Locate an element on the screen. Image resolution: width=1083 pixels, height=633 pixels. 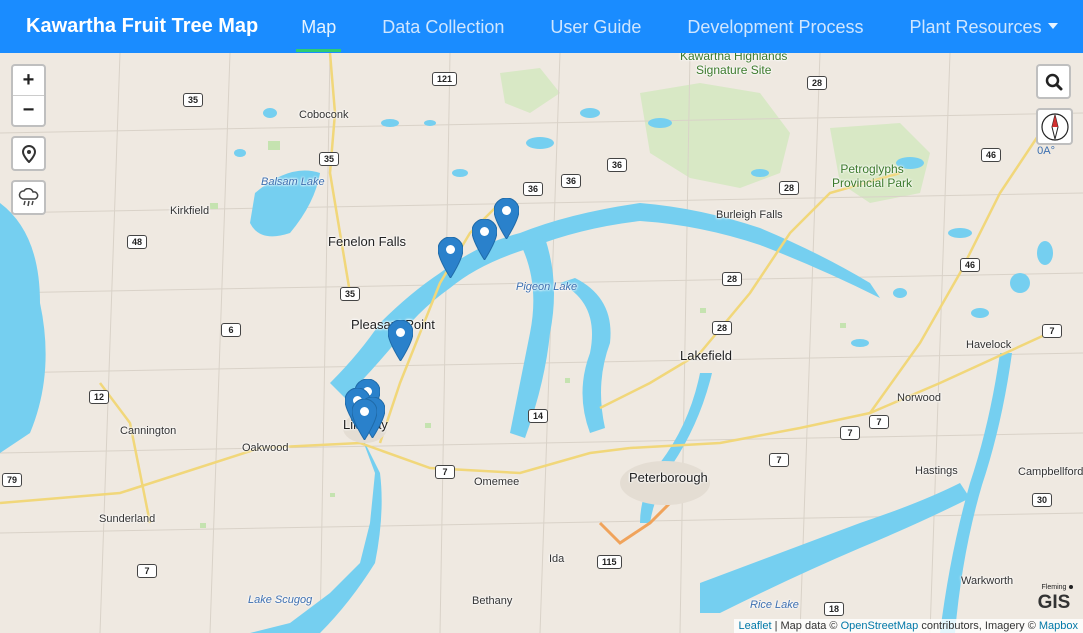
highway-shield: 48 is located at coordinates (137, 242).